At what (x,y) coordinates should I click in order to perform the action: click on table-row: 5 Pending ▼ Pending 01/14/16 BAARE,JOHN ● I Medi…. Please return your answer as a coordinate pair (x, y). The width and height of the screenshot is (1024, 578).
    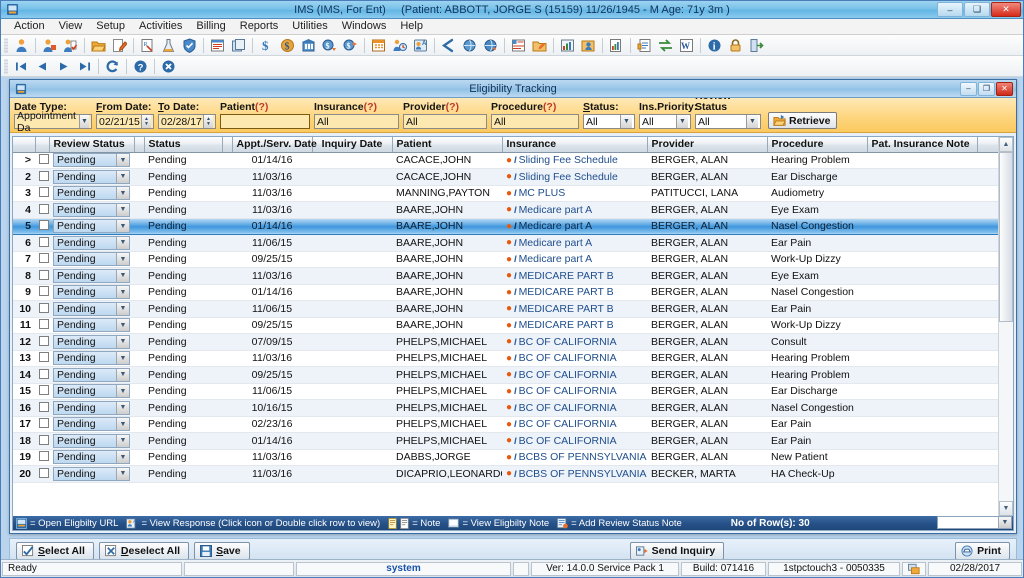
    Looking at the image, I should click on (505, 226).